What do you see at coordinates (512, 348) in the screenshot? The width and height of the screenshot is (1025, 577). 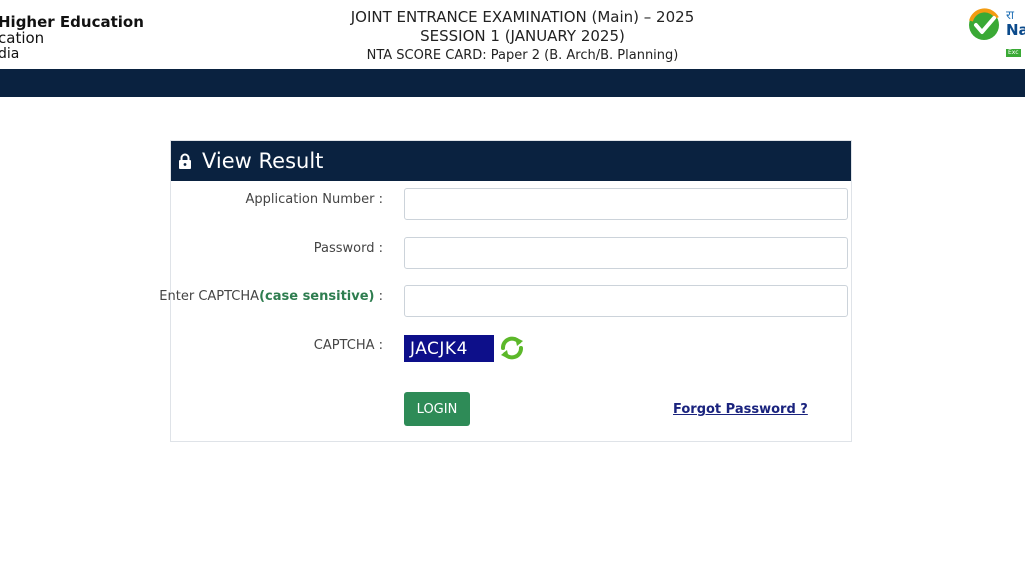 I see `refresh-icon` at bounding box center [512, 348].